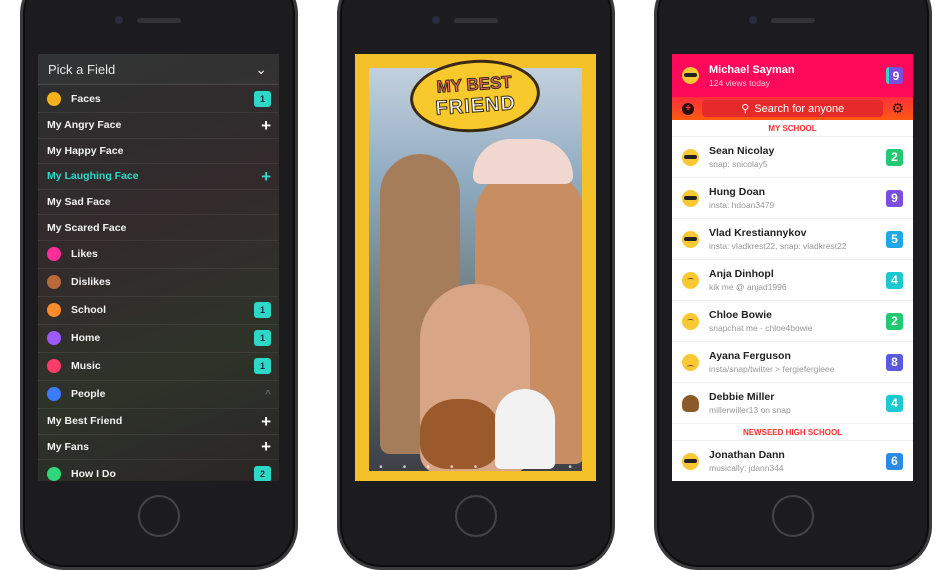 The width and height of the screenshot is (950, 570). I want to click on face-icon: •, so click(381, 467).